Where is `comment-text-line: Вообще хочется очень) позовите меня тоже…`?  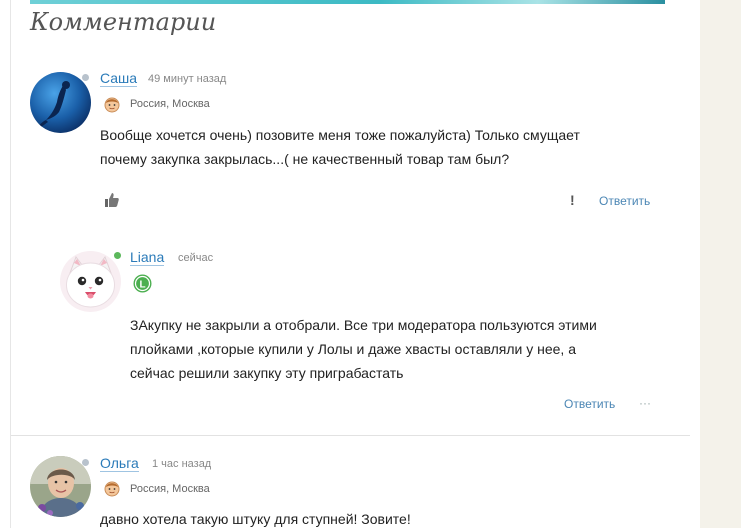 comment-text-line: Вообще хочется очень) позовите меня тоже… is located at coordinates (340, 135).